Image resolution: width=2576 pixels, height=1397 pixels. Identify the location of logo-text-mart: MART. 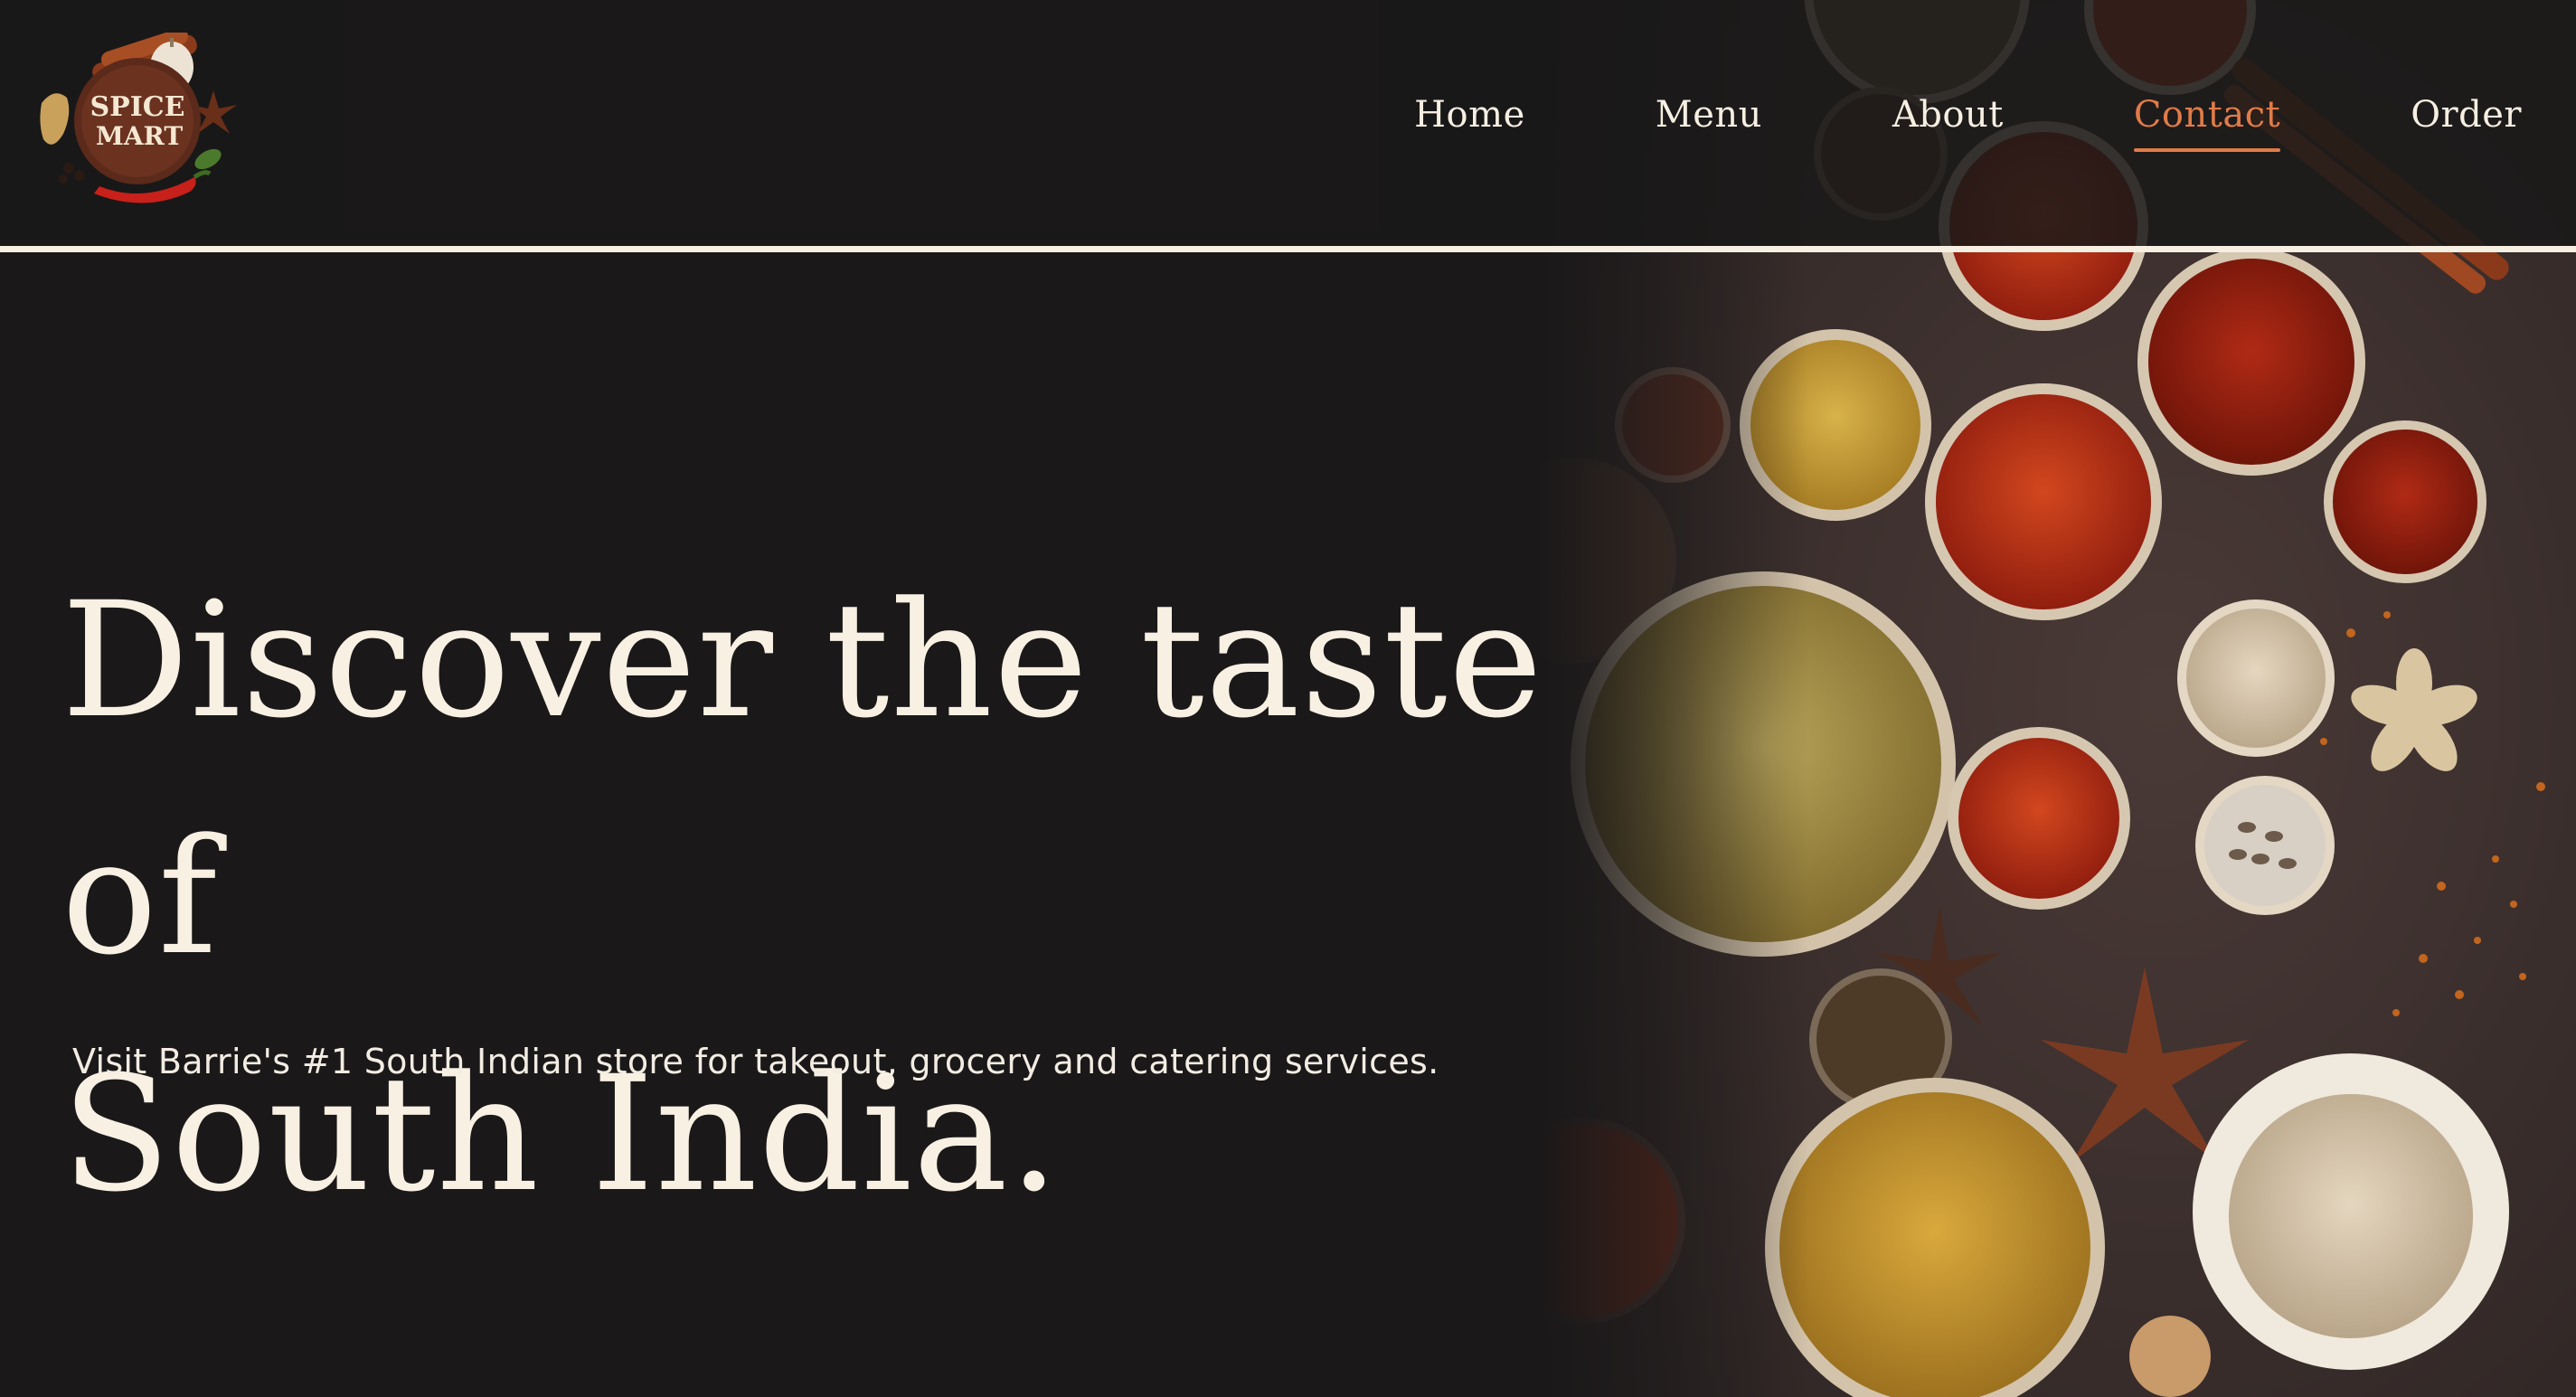
(139, 136).